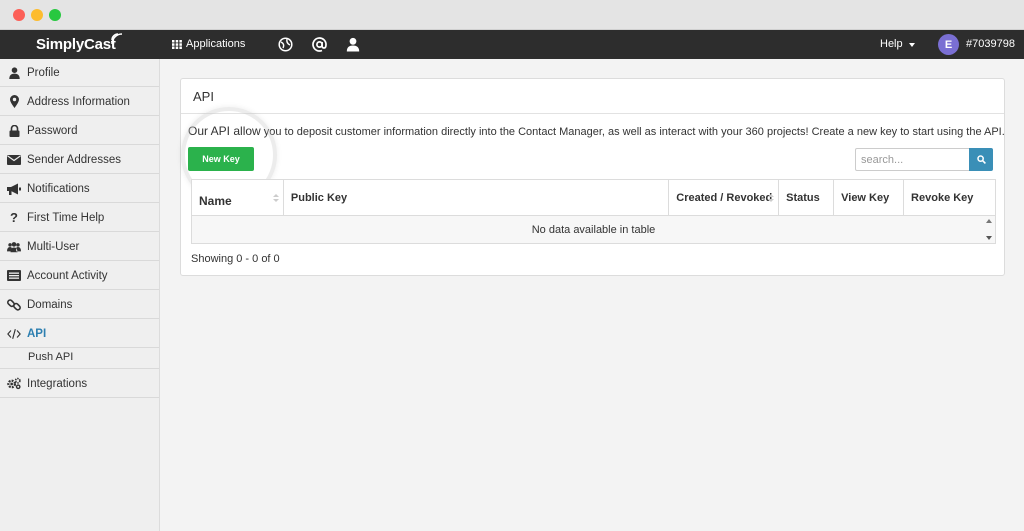 This screenshot has width=1024, height=531. What do you see at coordinates (14, 247) in the screenshot?
I see `users-icon` at bounding box center [14, 247].